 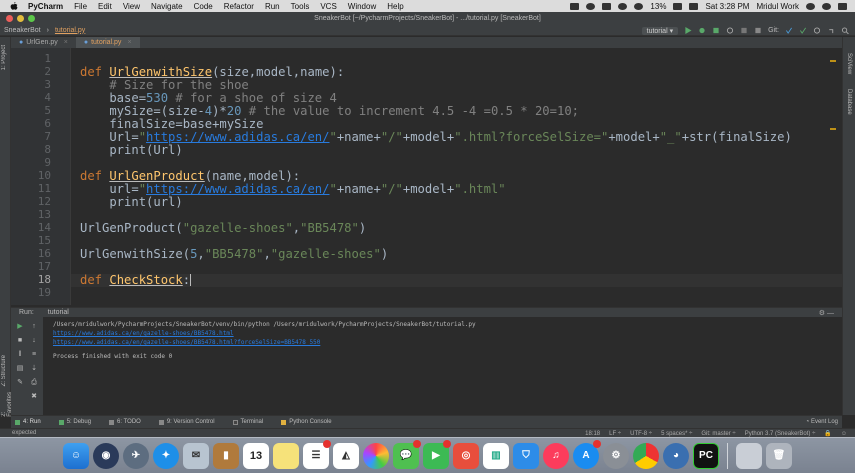 What do you see at coordinates (407, 454) in the screenshot?
I see `messages-icon: 💬` at bounding box center [407, 454].